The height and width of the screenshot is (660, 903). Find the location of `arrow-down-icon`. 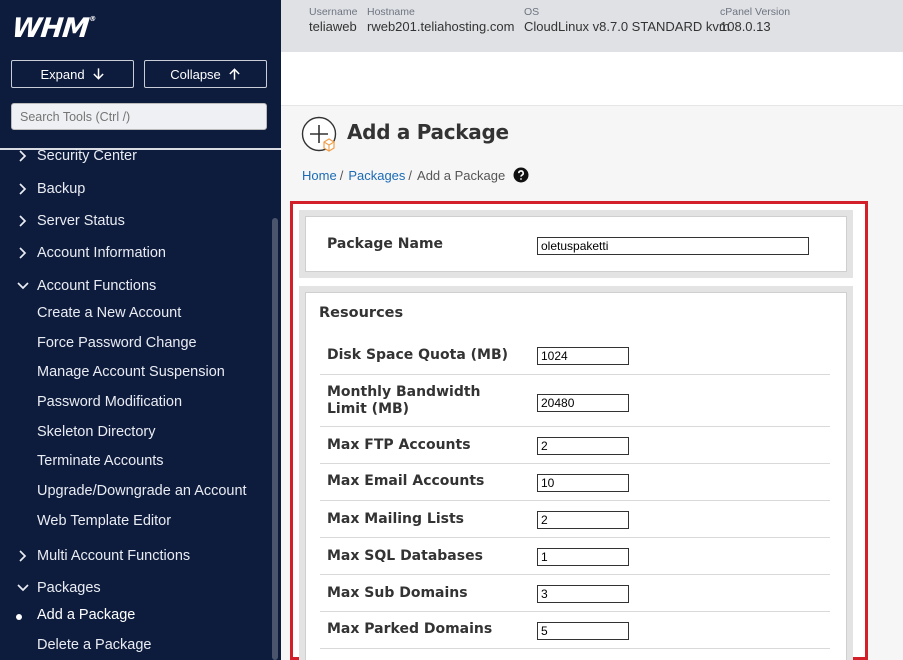

arrow-down-icon is located at coordinates (98, 74).